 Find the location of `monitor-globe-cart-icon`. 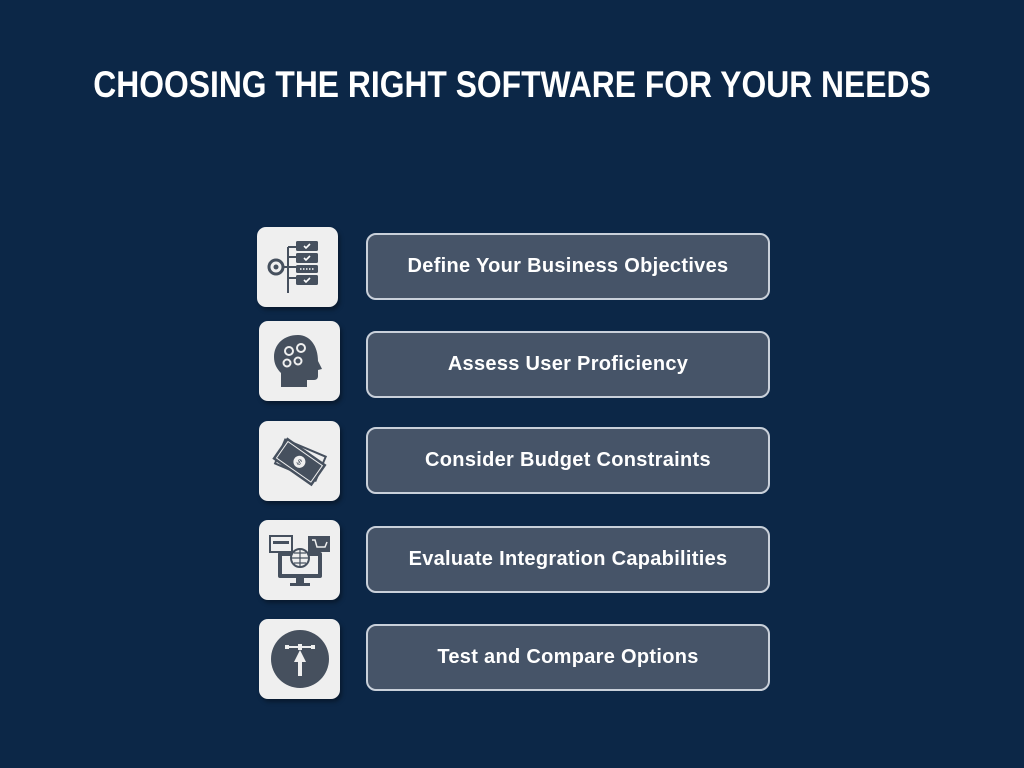

monitor-globe-cart-icon is located at coordinates (299, 560).